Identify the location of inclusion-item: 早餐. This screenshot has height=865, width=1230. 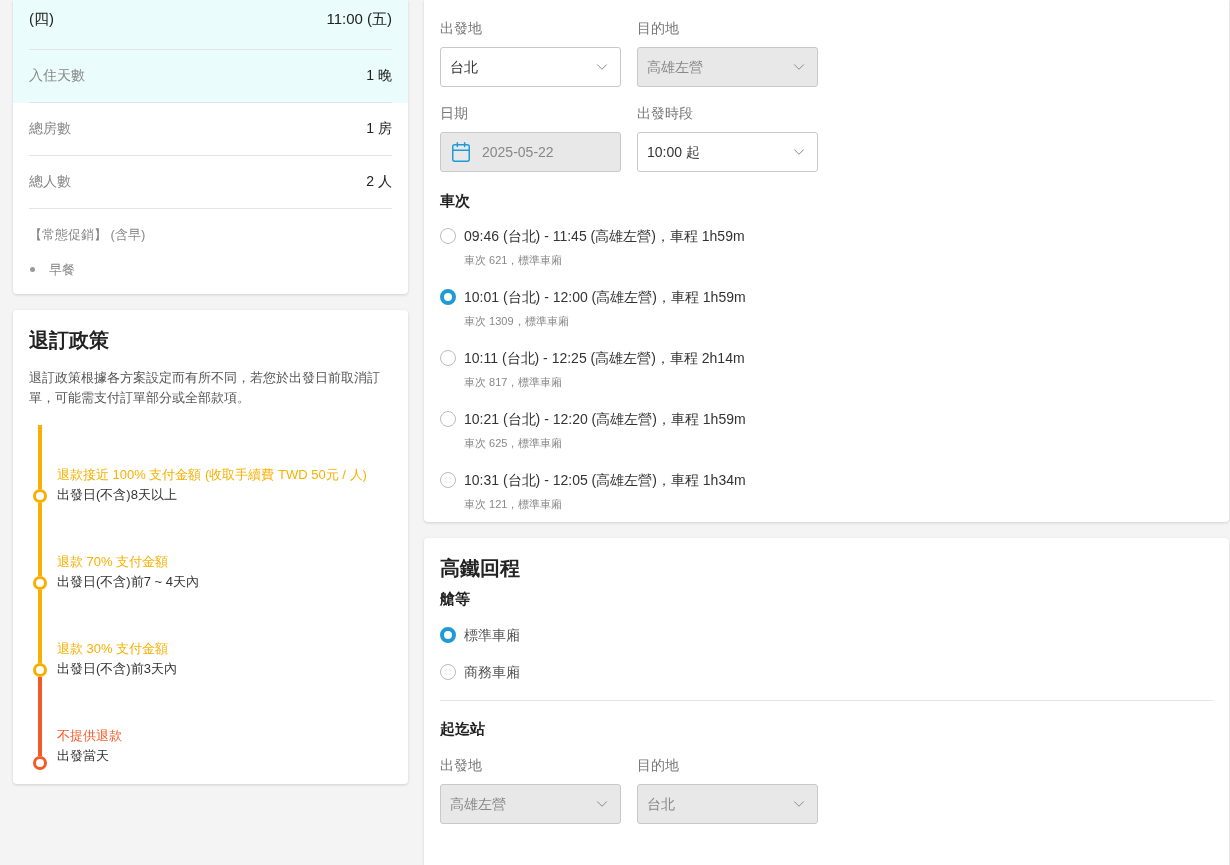
(62, 270).